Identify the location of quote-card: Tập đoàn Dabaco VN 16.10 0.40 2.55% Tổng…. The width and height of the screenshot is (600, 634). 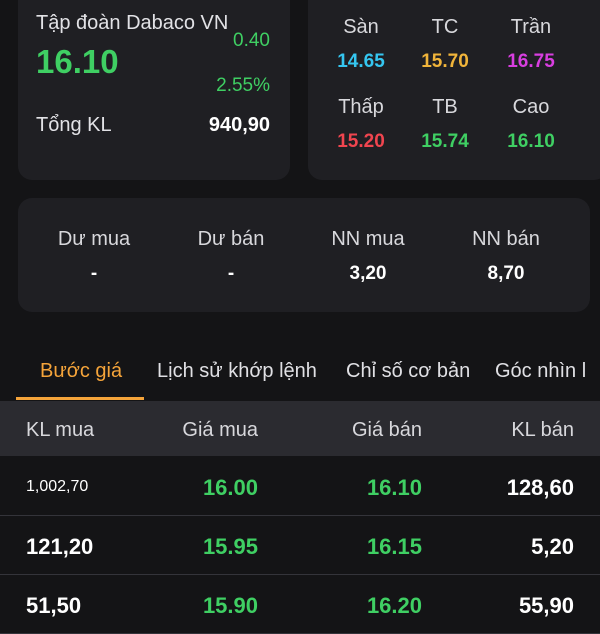
(154, 90).